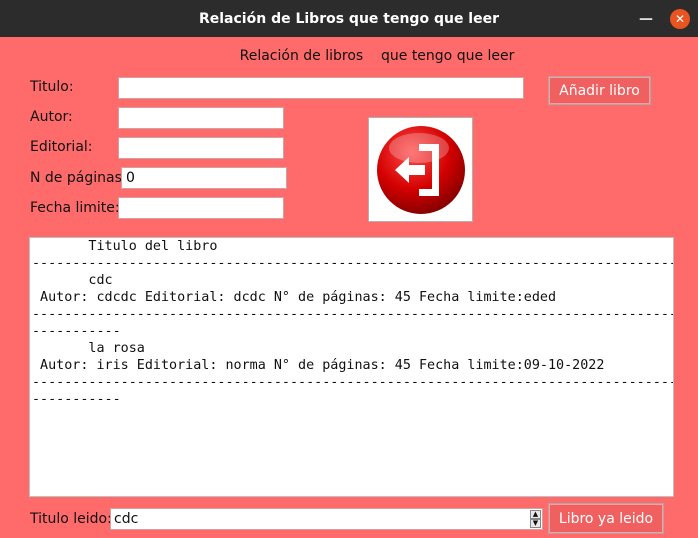 Image resolution: width=698 pixels, height=538 pixels. Describe the element at coordinates (646, 19) in the screenshot. I see `minimize-icon: —` at that location.